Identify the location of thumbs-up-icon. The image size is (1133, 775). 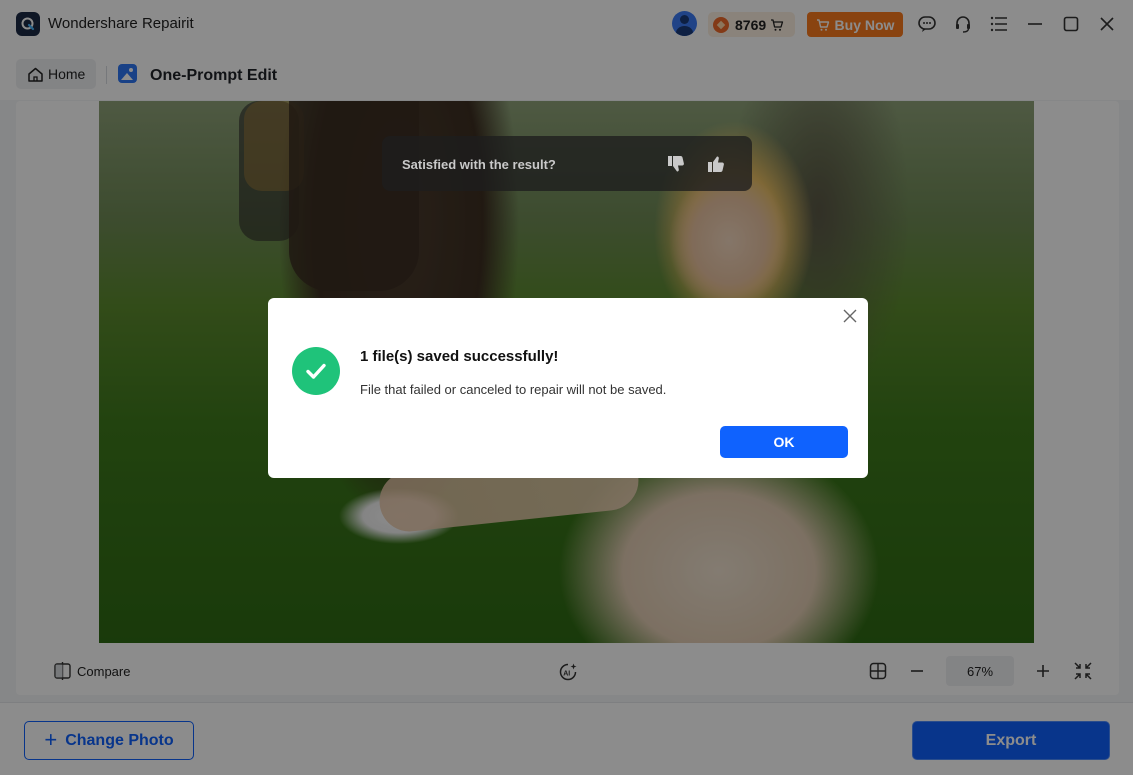
(716, 164).